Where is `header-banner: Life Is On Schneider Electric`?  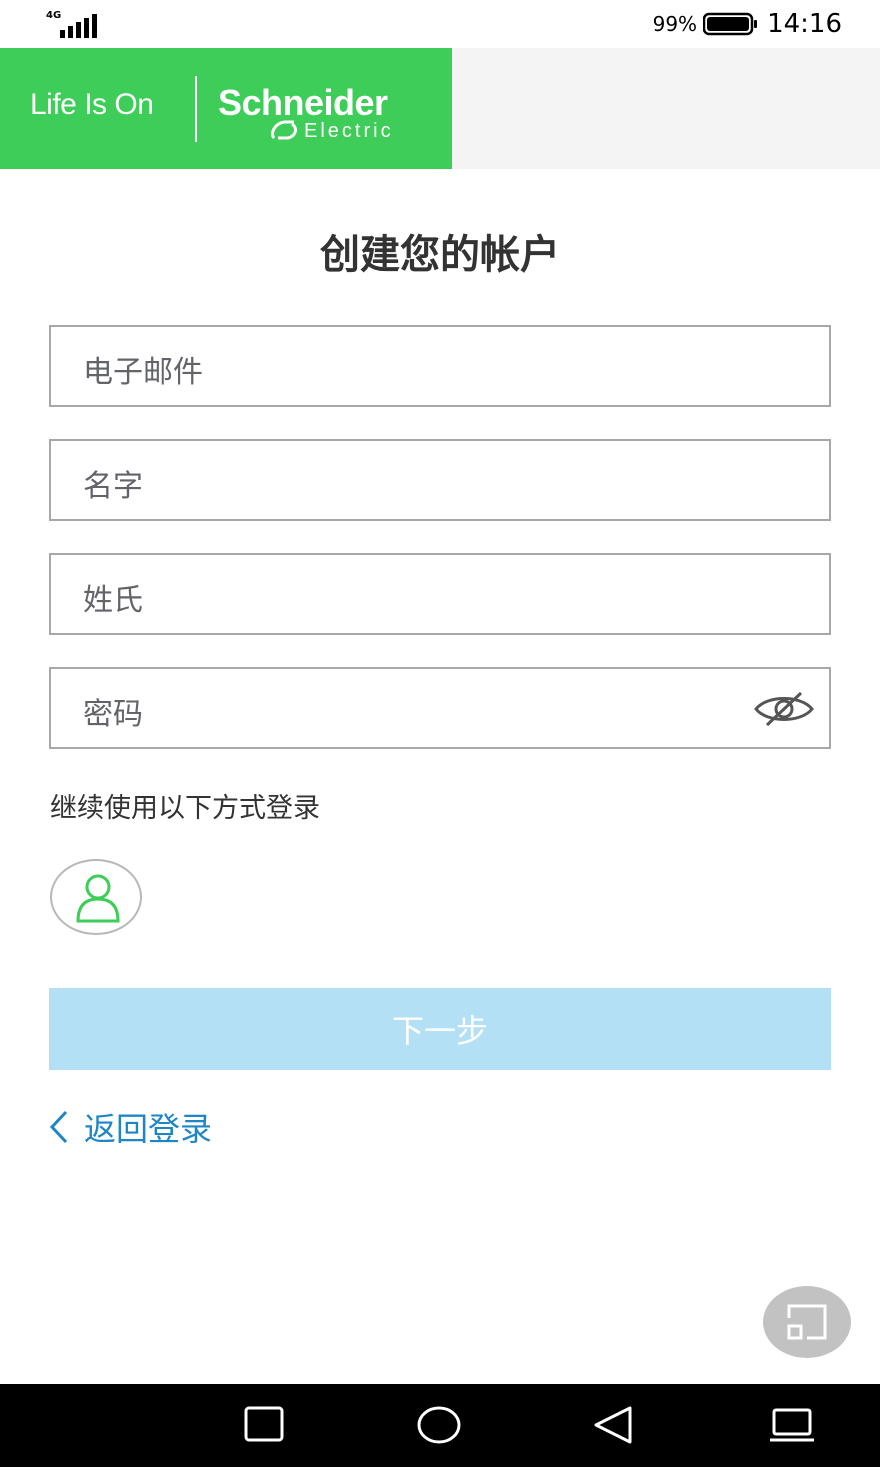 header-banner: Life Is On Schneider Electric is located at coordinates (440, 108).